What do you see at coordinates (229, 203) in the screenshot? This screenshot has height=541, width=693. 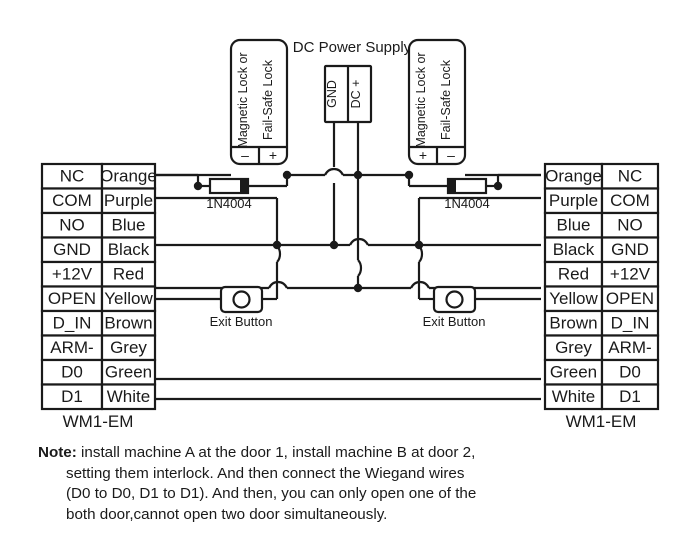 I see `diode-left-label: 1N4004` at bounding box center [229, 203].